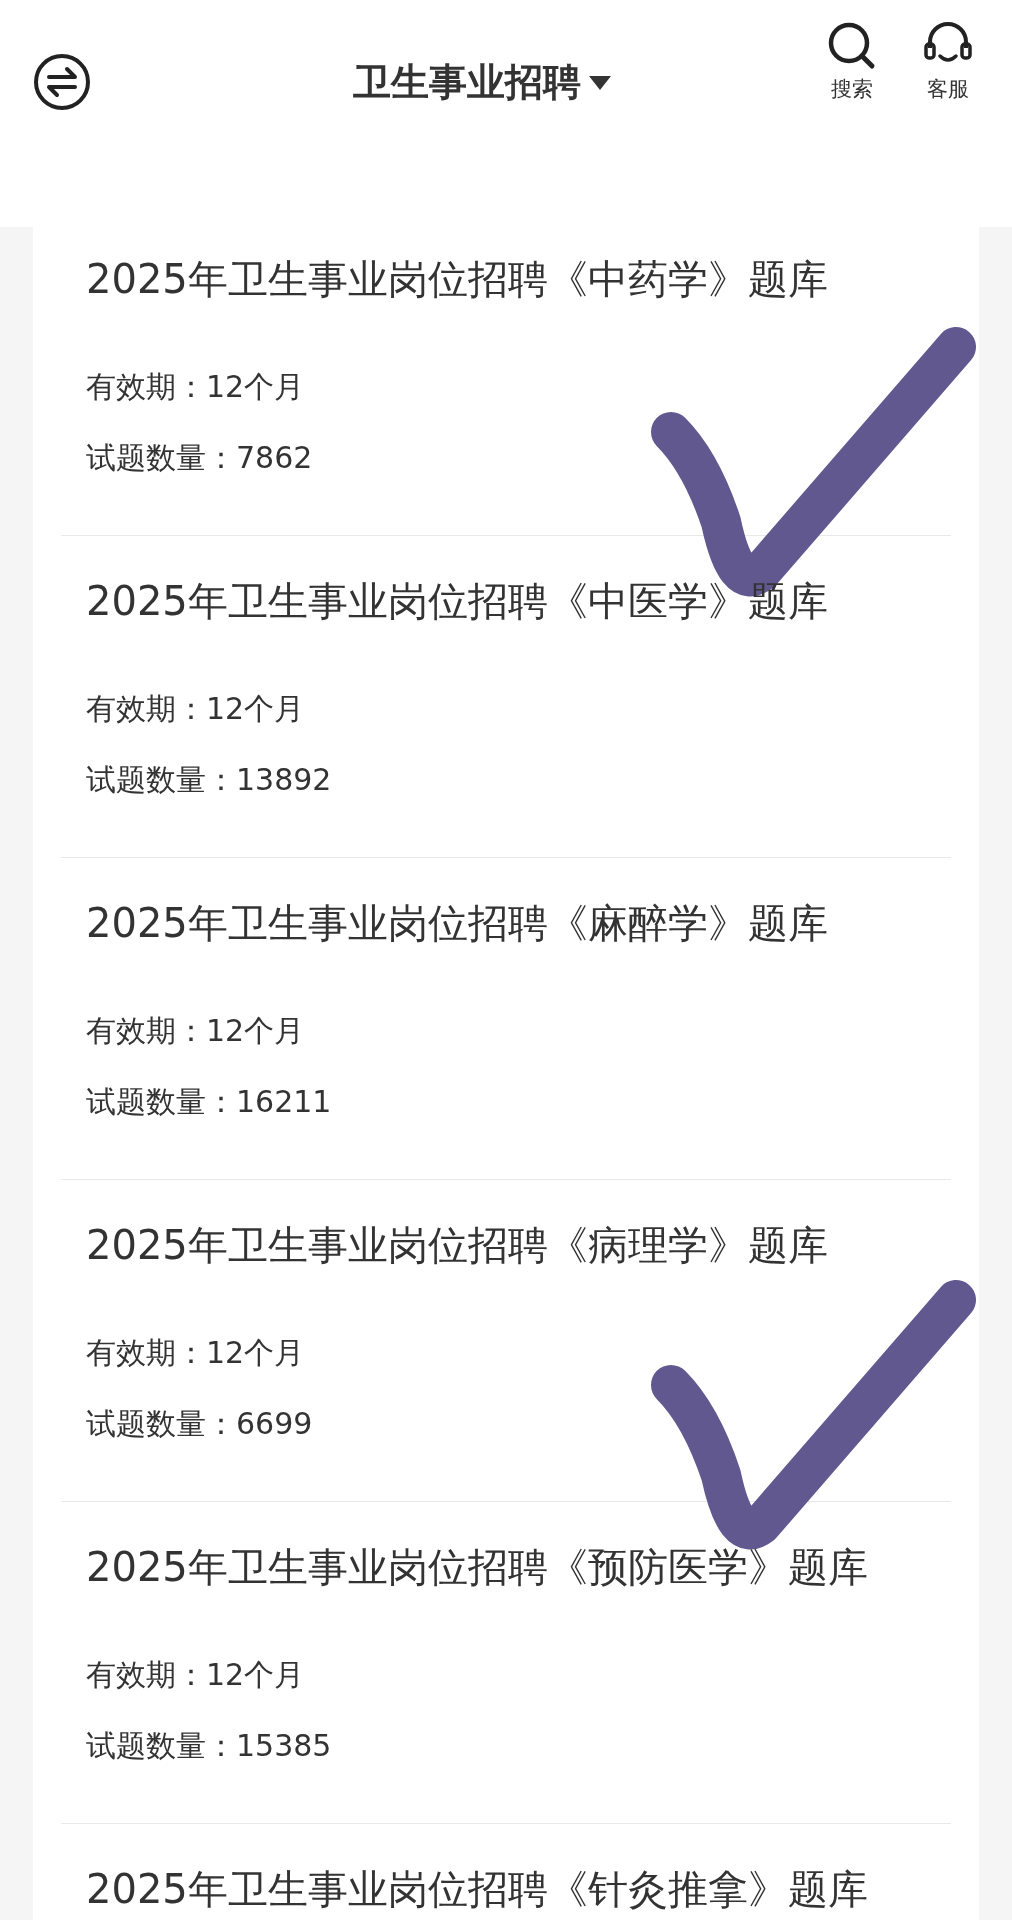 The image size is (1012, 1920). What do you see at coordinates (600, 82) in the screenshot?
I see `caret-down-icon` at bounding box center [600, 82].